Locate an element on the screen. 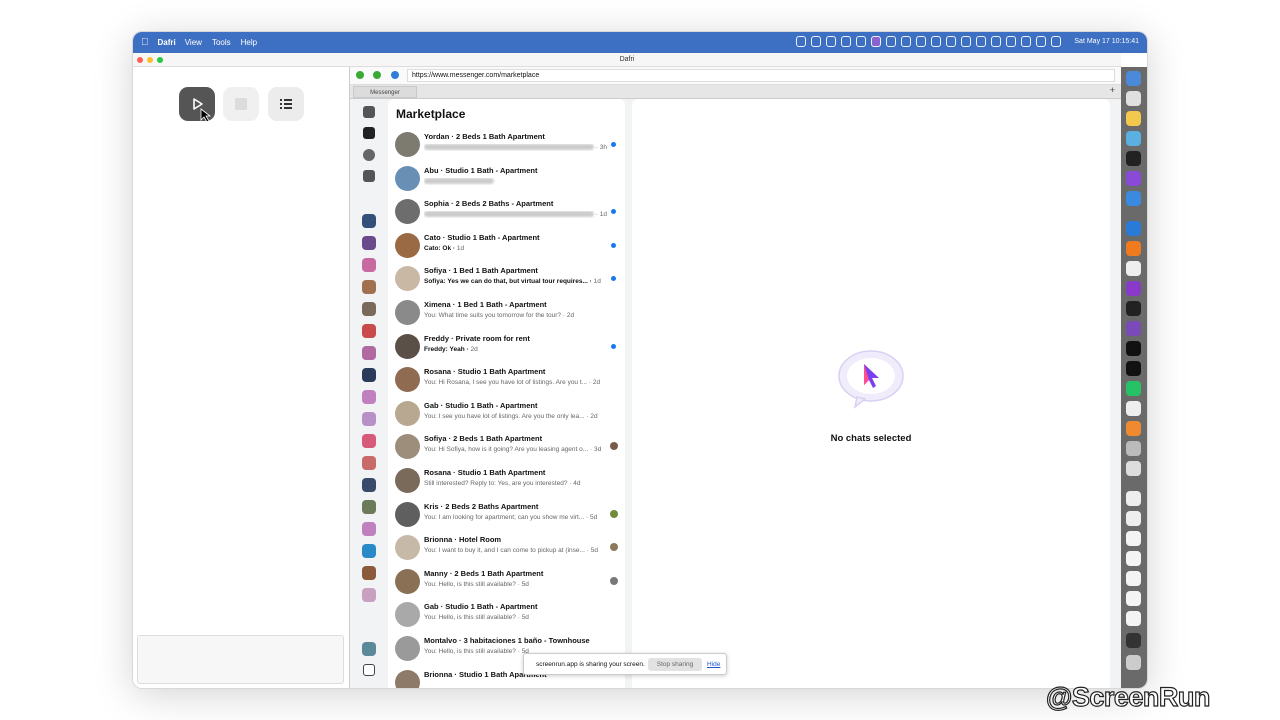  tab-messenger: Messenger is located at coordinates (385, 92).